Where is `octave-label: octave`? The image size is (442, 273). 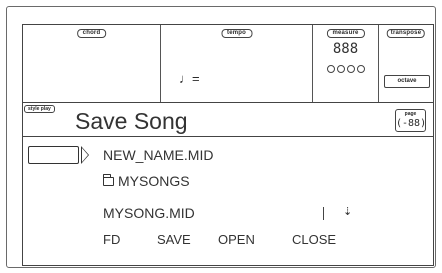 octave-label: octave is located at coordinates (407, 81).